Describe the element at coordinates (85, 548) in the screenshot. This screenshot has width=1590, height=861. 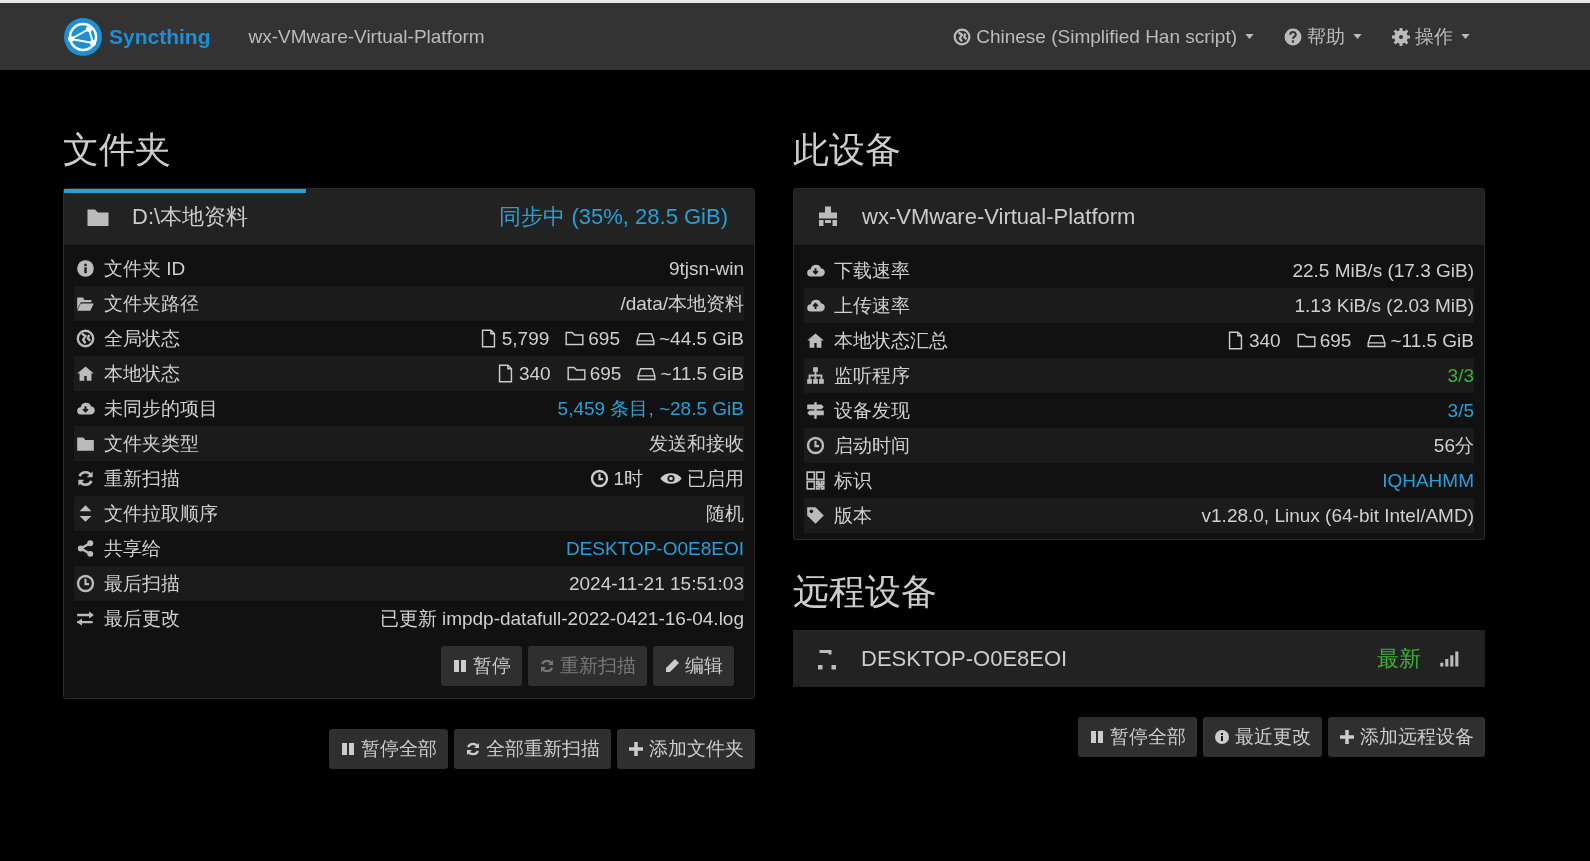
I see `share-icon` at that location.